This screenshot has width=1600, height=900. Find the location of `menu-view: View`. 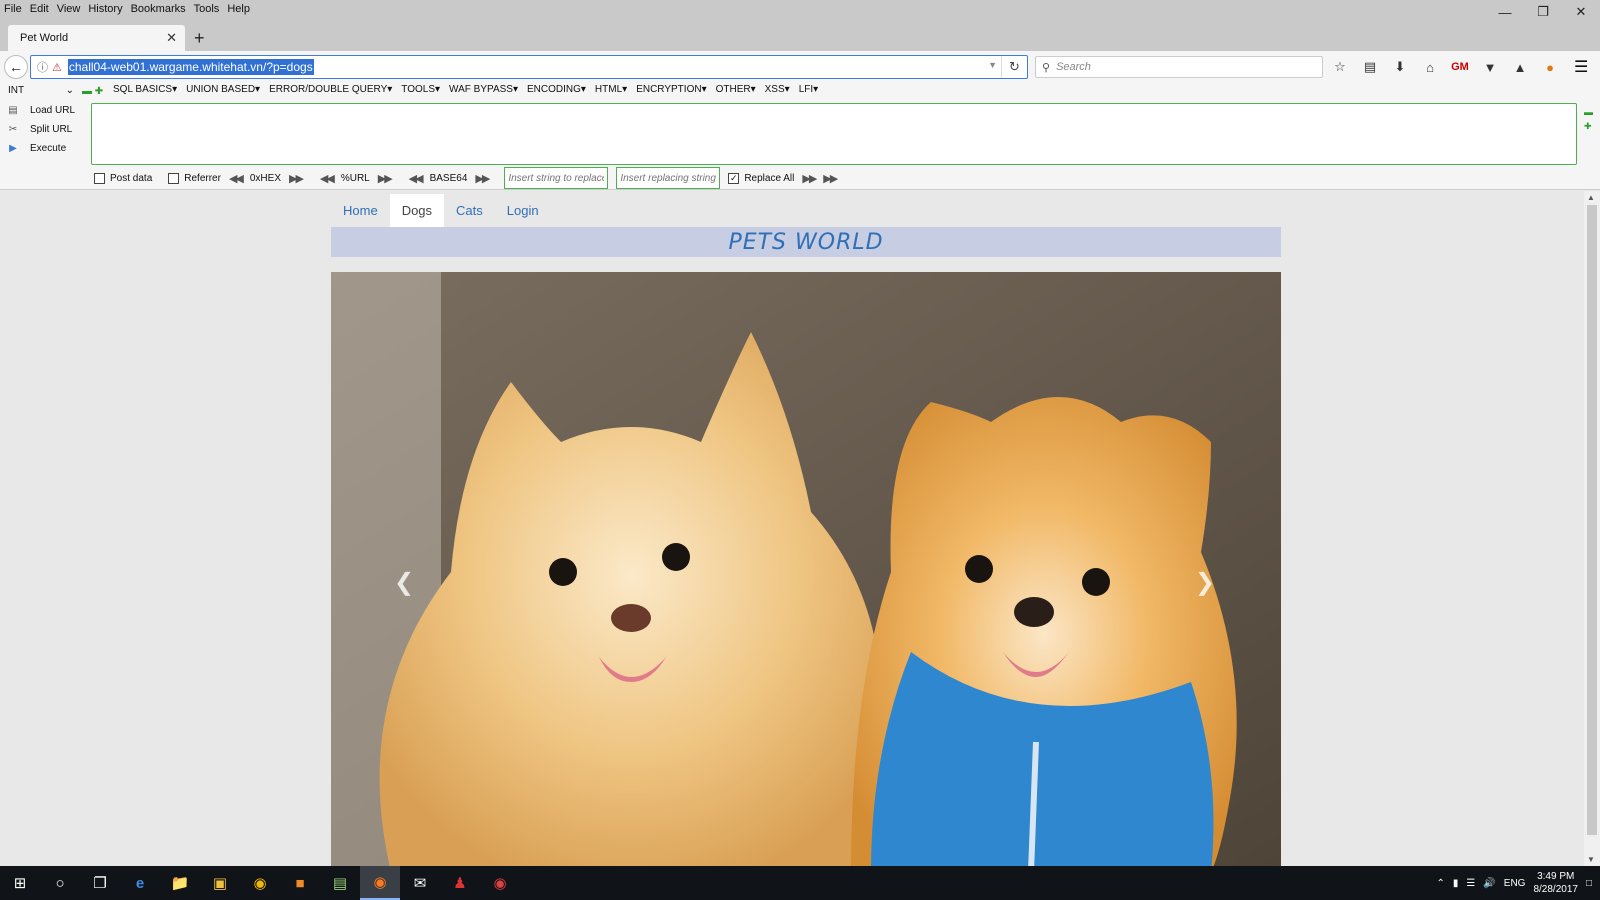

menu-view: View is located at coordinates (69, 9).